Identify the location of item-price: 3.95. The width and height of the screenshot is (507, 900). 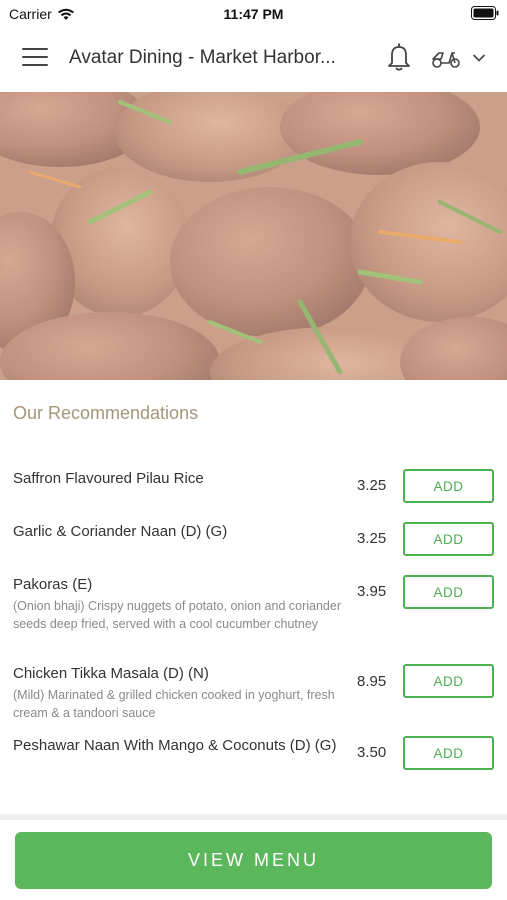
(372, 591).